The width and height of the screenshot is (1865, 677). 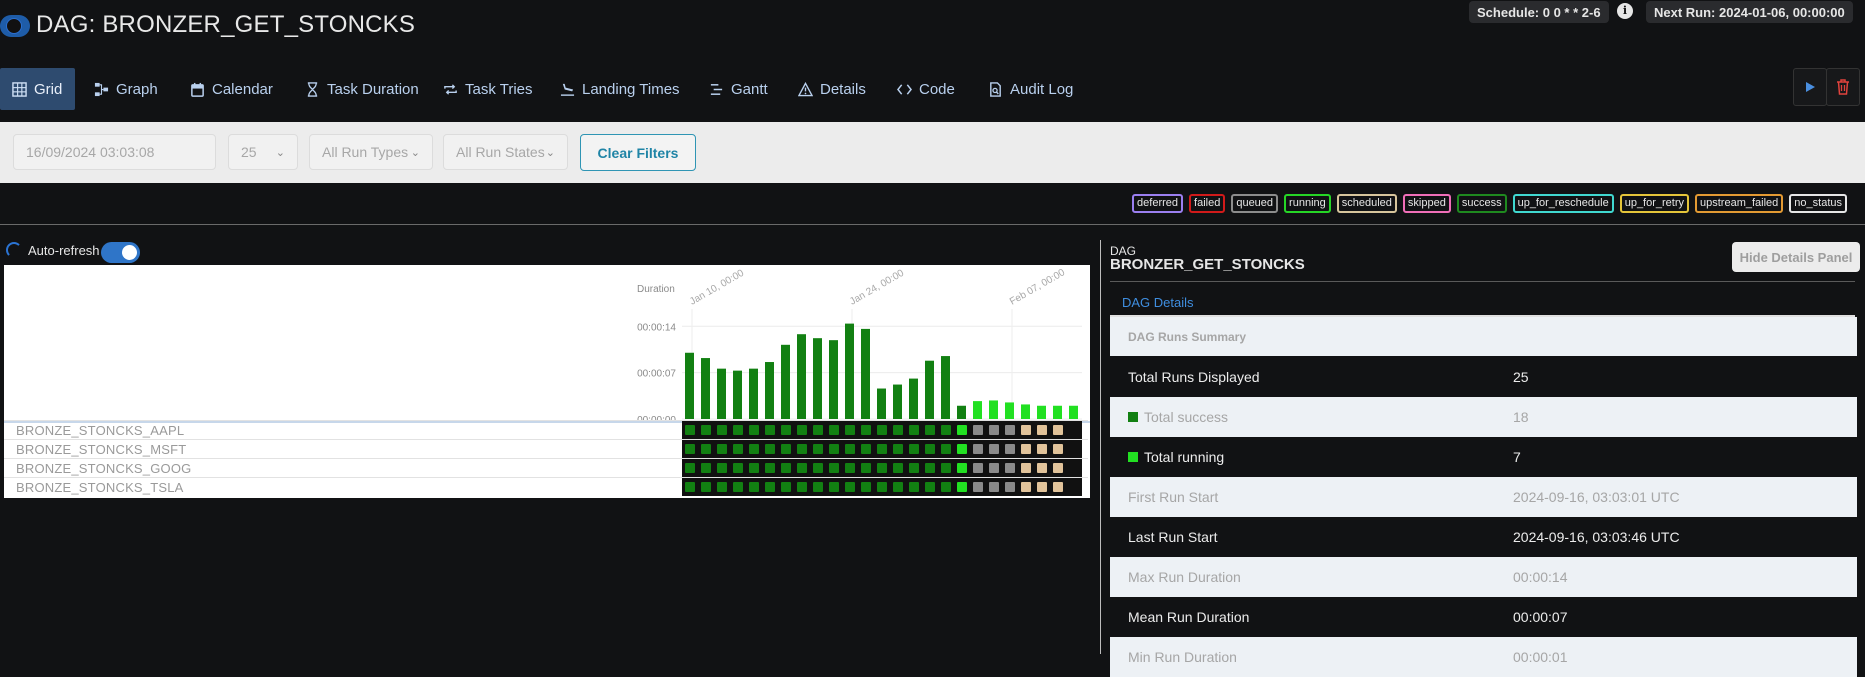 I want to click on dag-pause-toggle, so click(x=15, y=26).